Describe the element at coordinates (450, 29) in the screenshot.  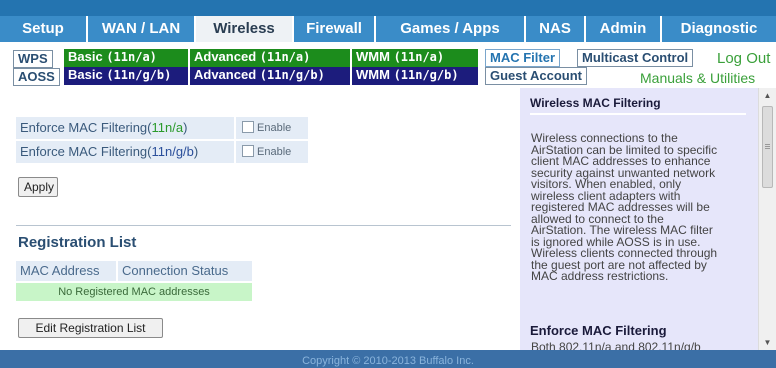
I see `tab-games-apps: Games / Apps` at that location.